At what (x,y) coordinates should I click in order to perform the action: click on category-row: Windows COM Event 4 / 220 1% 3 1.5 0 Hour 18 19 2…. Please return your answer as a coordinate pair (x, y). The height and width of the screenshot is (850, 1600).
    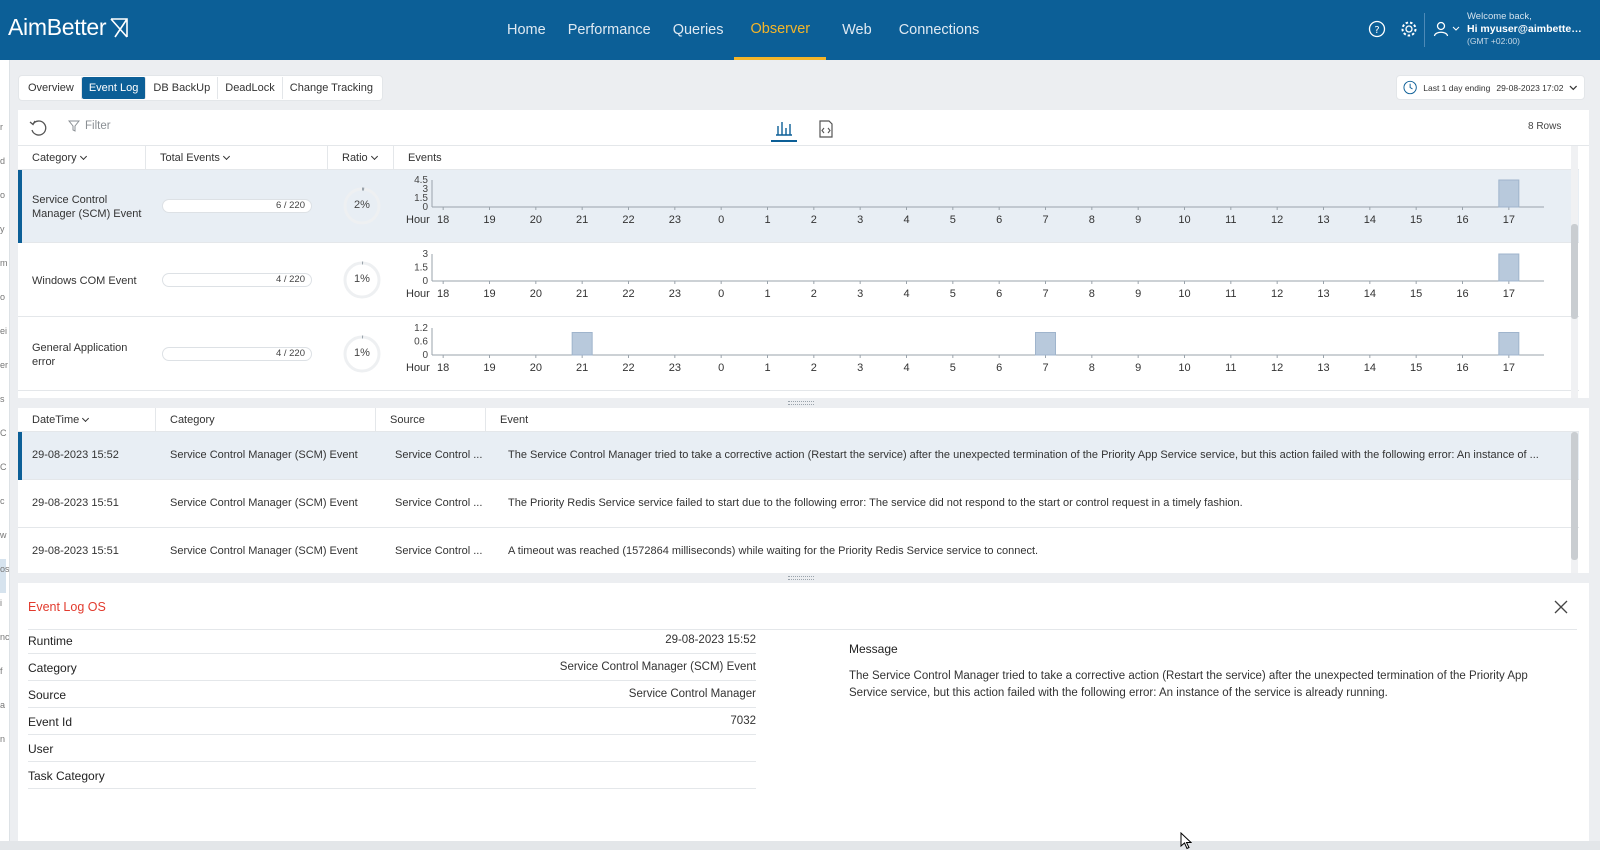
    Looking at the image, I should click on (798, 280).